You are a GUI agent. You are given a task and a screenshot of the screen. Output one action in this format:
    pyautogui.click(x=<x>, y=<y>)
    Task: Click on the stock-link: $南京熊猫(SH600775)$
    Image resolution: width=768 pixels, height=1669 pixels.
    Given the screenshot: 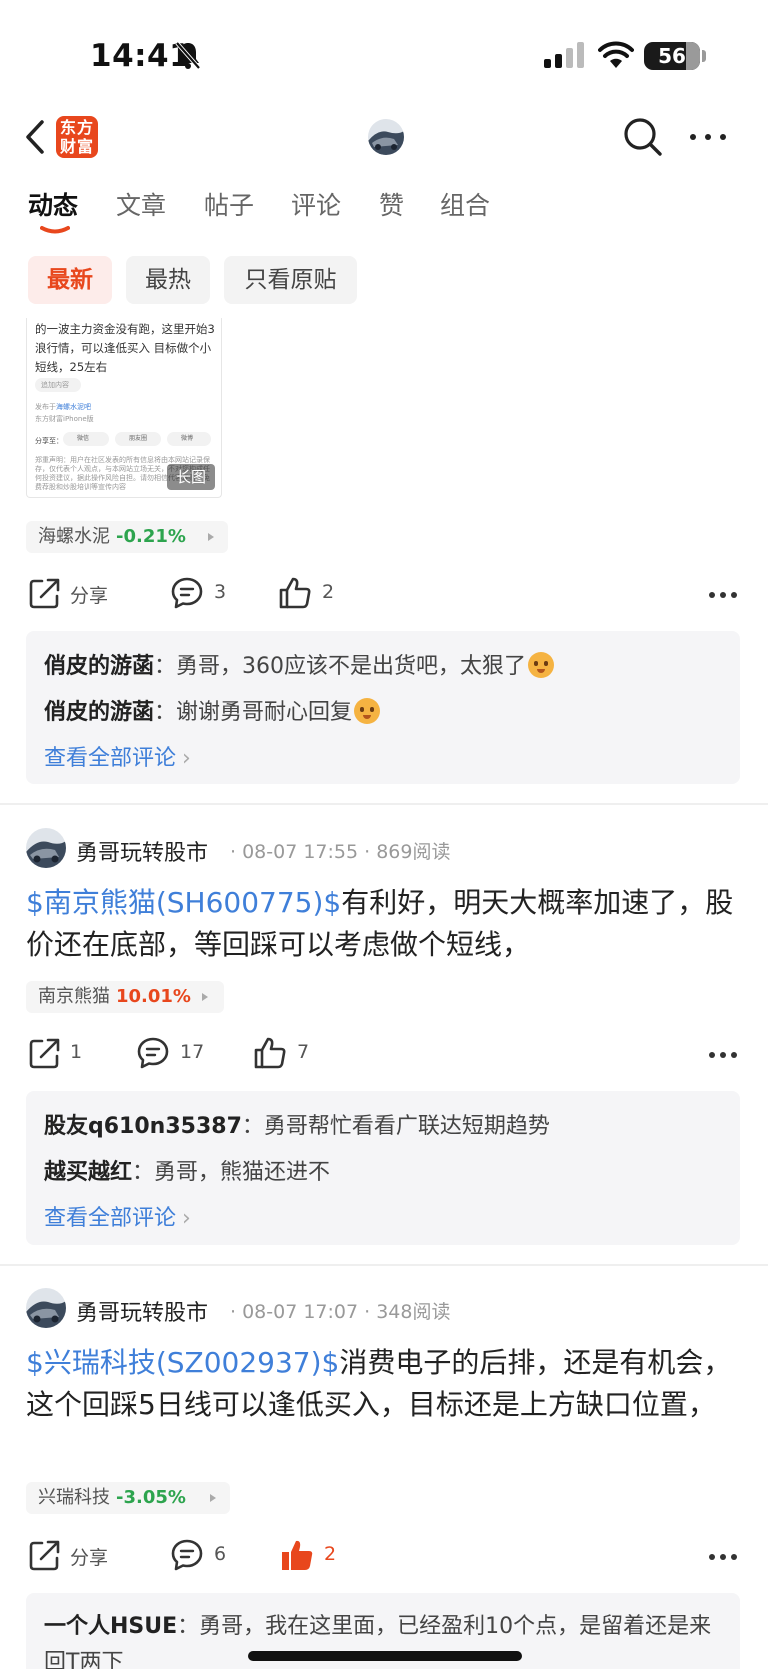 What is the action you would take?
    pyautogui.click(x=183, y=902)
    